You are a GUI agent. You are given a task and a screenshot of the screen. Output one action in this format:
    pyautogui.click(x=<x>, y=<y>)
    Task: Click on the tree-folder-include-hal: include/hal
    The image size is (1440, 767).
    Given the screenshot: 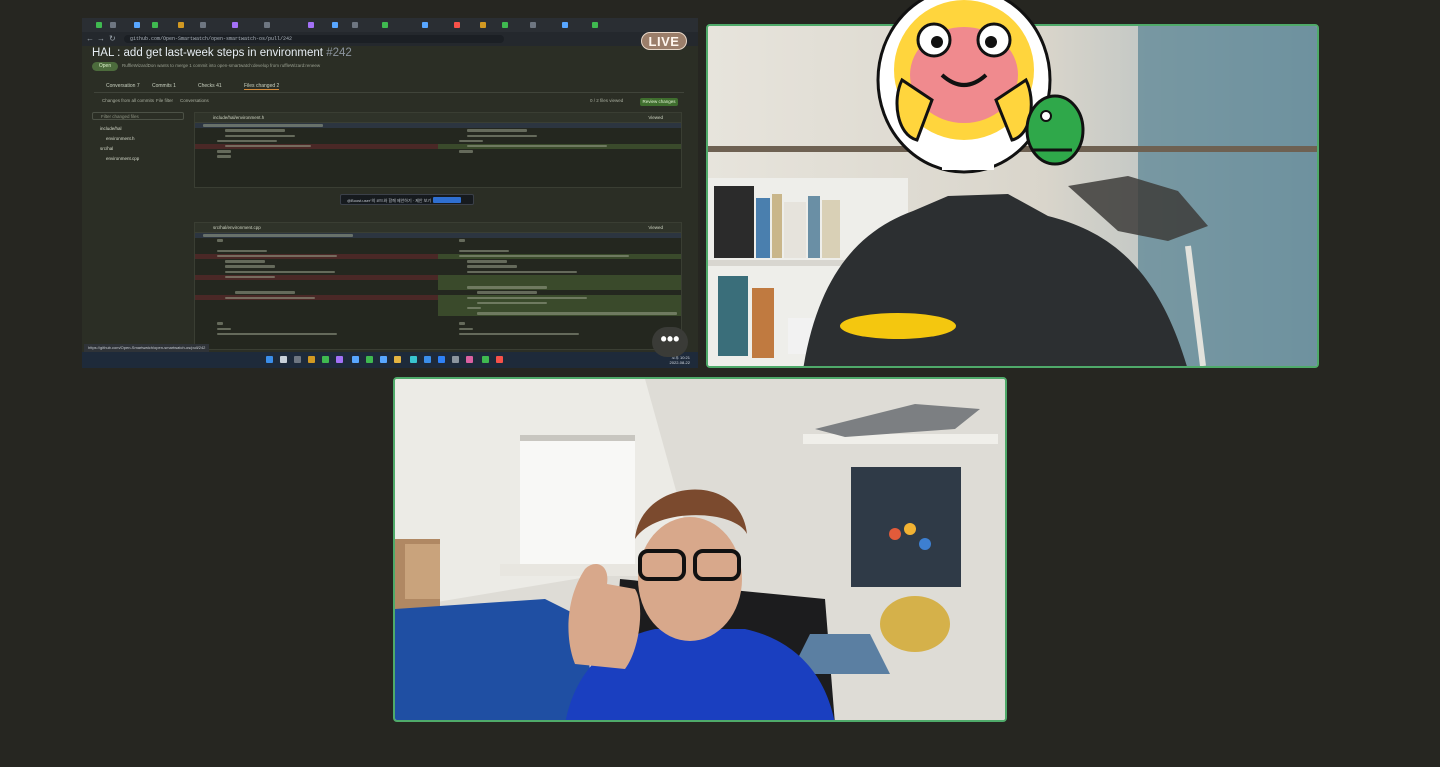 What is the action you would take?
    pyautogui.click(x=140, y=129)
    